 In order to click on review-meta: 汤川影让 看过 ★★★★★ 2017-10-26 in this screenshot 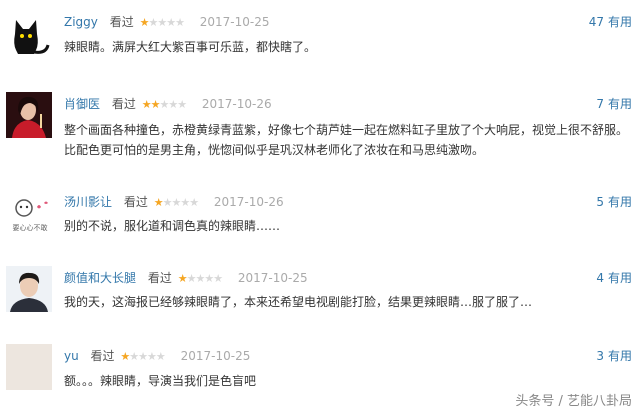, I will do `click(174, 202)`.